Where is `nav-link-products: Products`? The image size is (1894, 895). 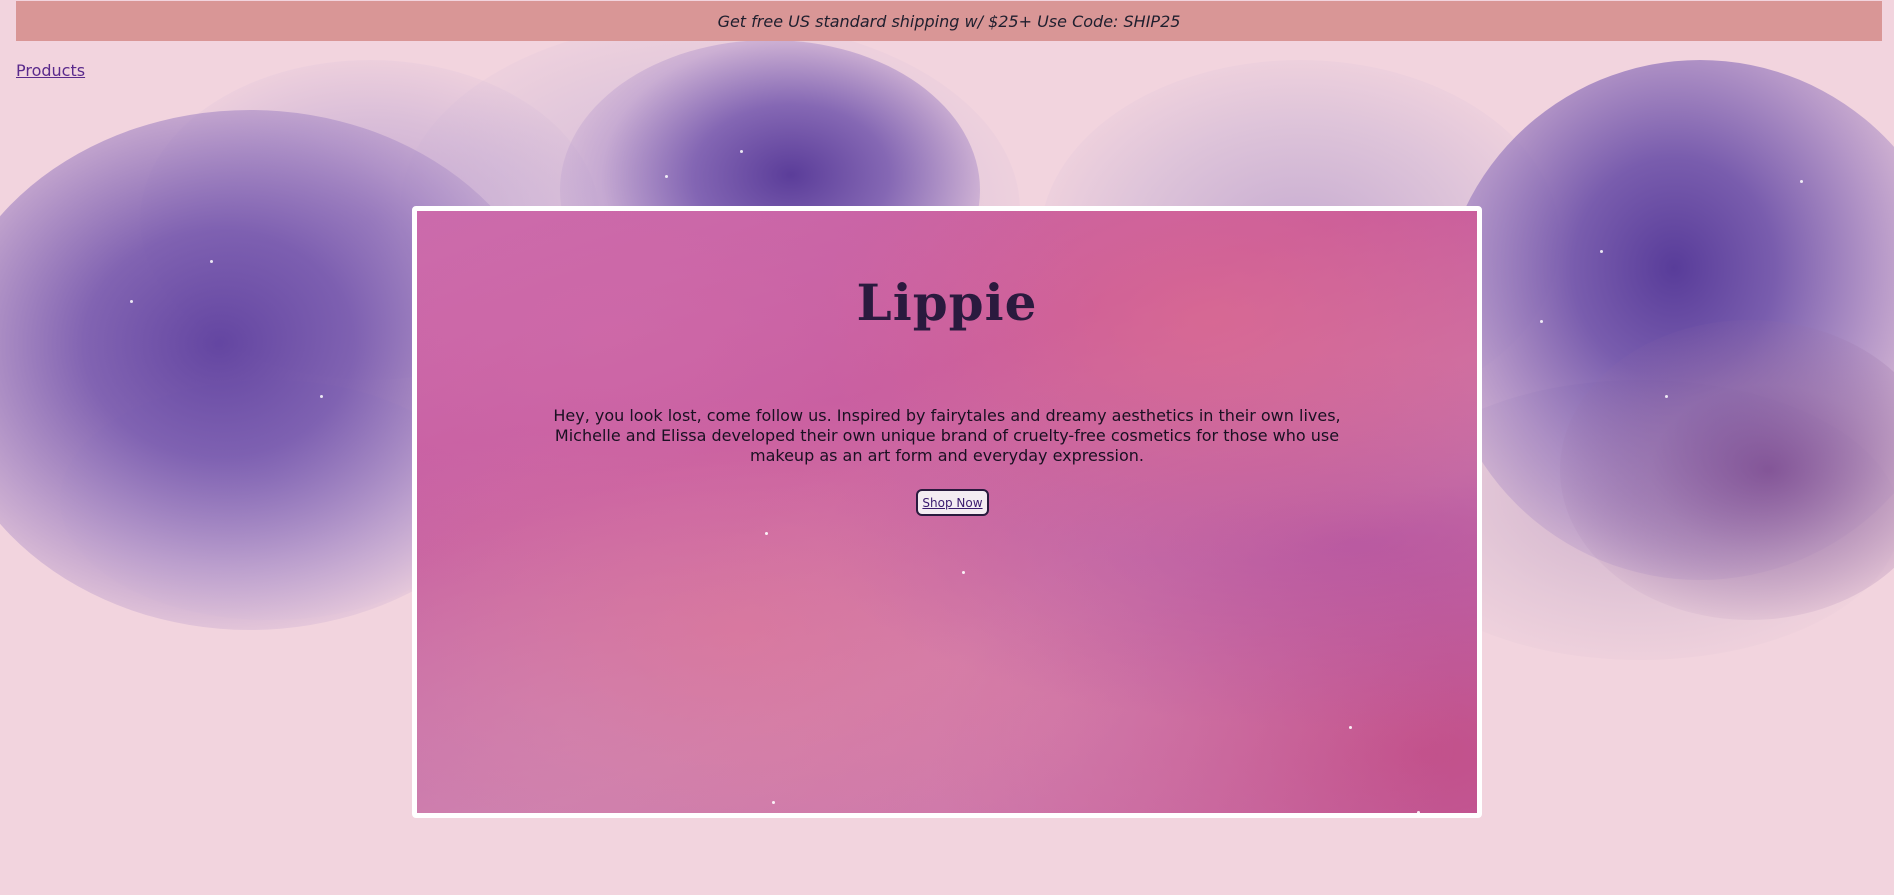
nav-link-products: Products is located at coordinates (50, 70).